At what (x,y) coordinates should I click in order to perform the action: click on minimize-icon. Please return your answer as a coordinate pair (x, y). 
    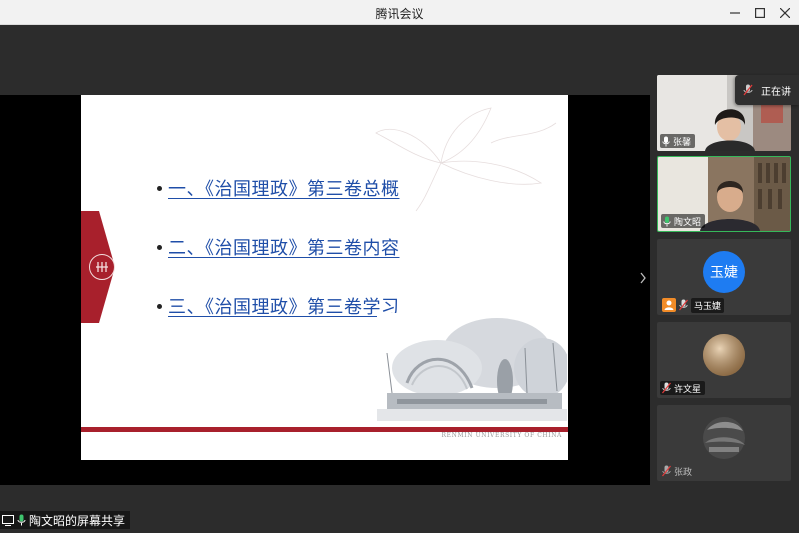
    Looking at the image, I should click on (735, 12).